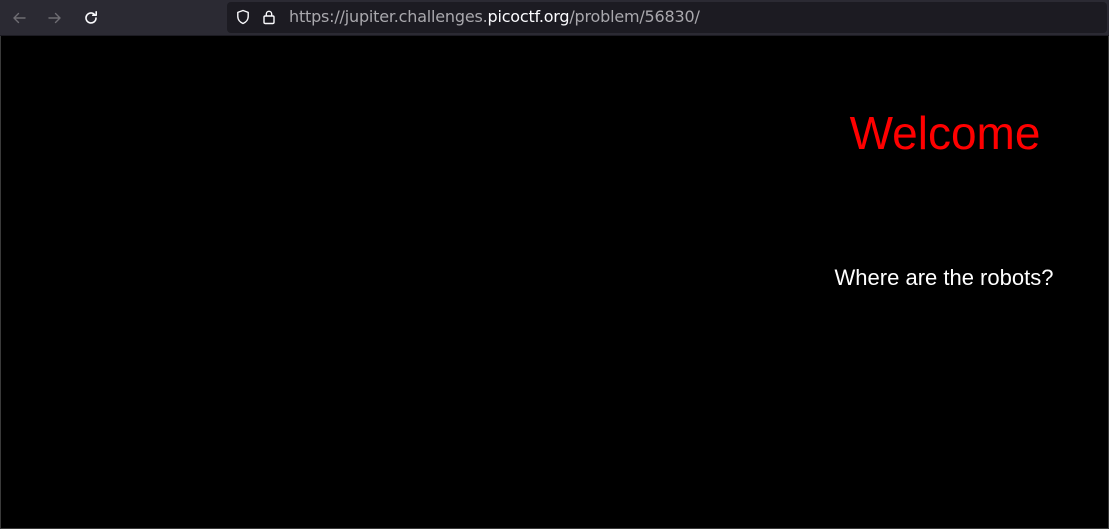 This screenshot has width=1109, height=529. What do you see at coordinates (243, 17) in the screenshot?
I see `shield-icon` at bounding box center [243, 17].